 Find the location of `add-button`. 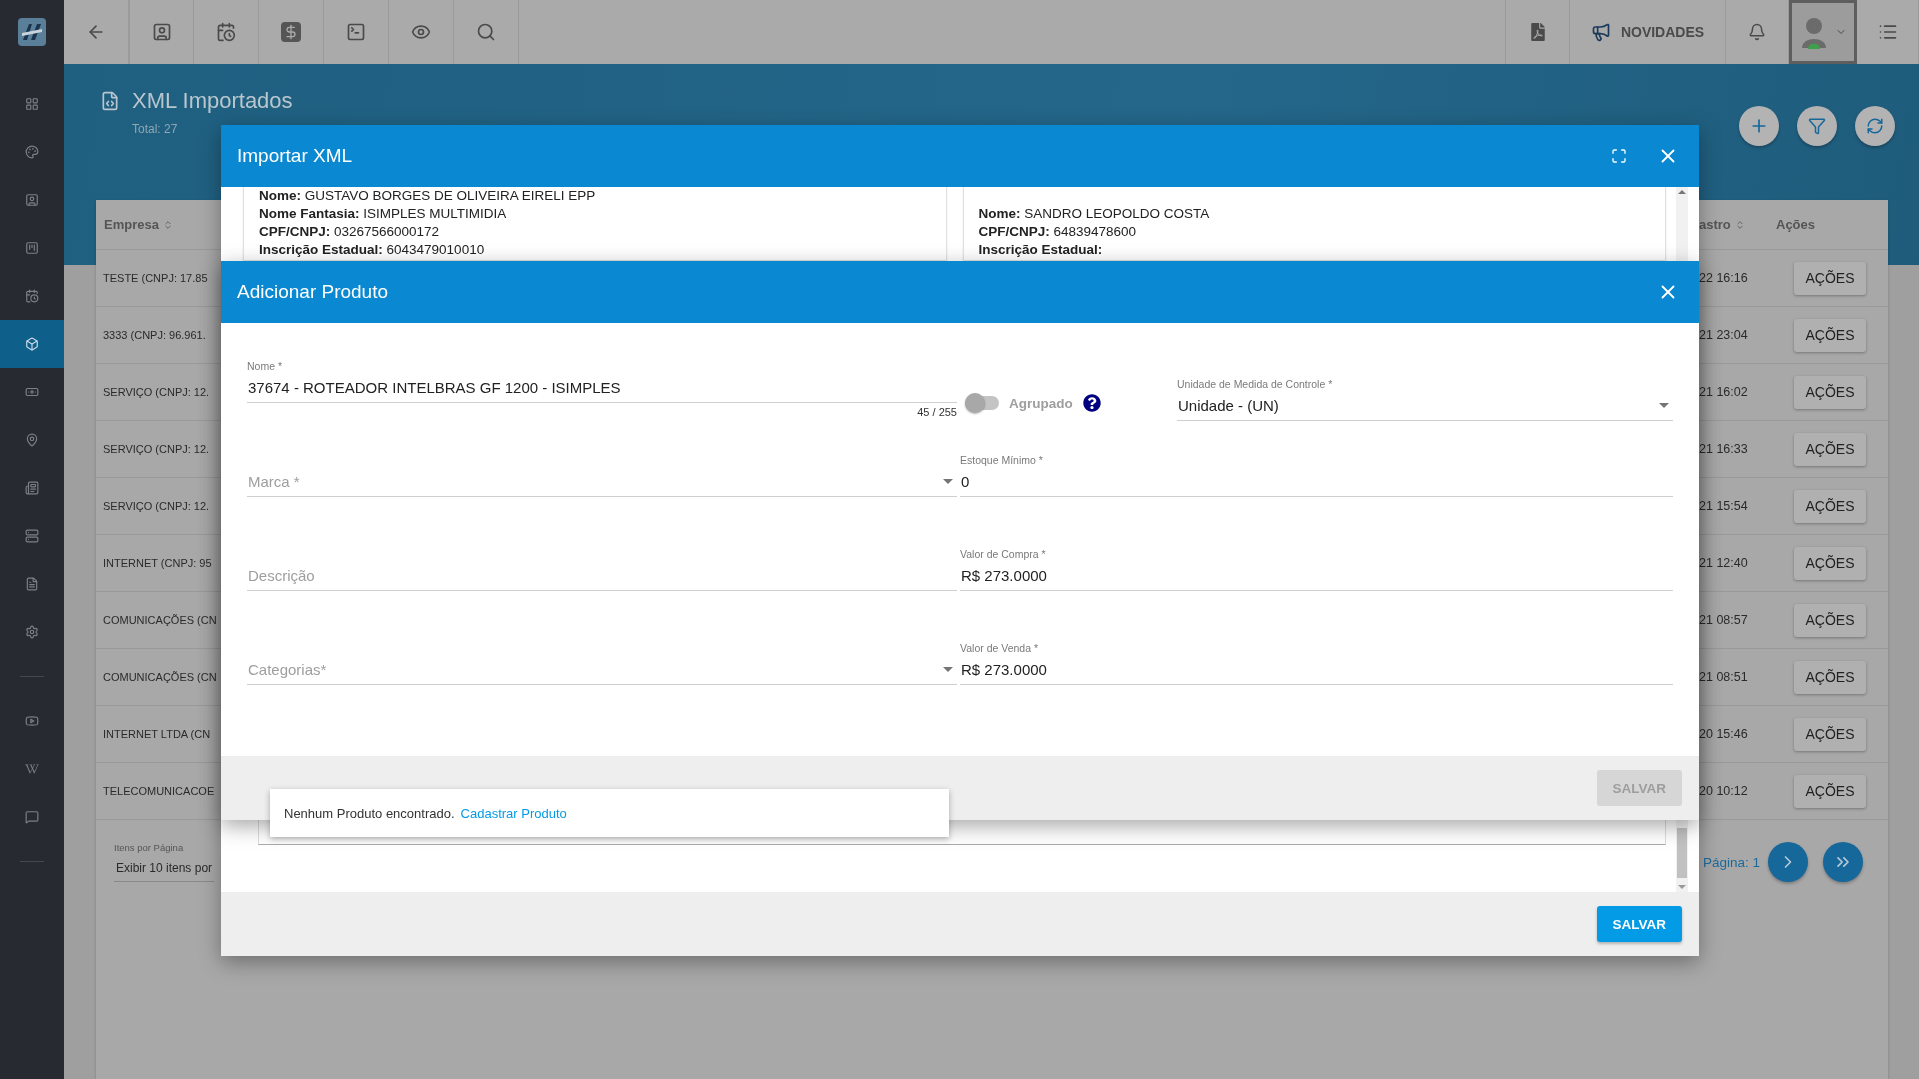

add-button is located at coordinates (1759, 126).